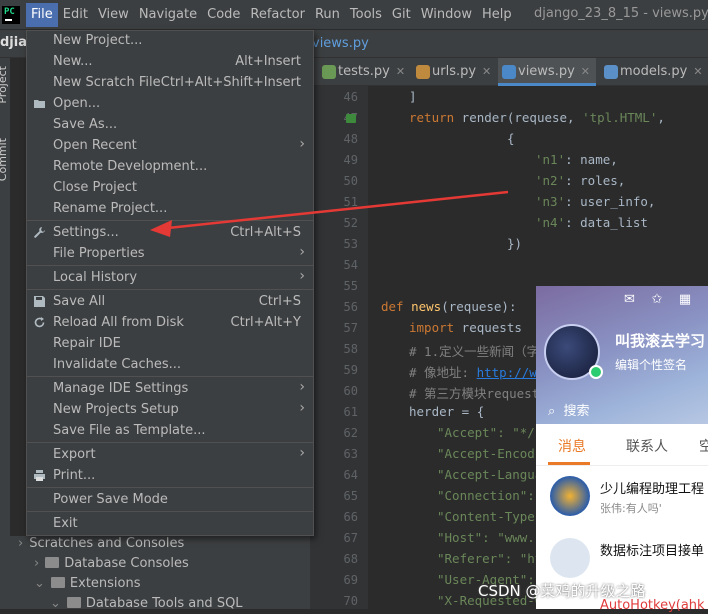  What do you see at coordinates (474, 351) in the screenshot?
I see `code-line: # 1.定义一些新闻（字` at bounding box center [474, 351].